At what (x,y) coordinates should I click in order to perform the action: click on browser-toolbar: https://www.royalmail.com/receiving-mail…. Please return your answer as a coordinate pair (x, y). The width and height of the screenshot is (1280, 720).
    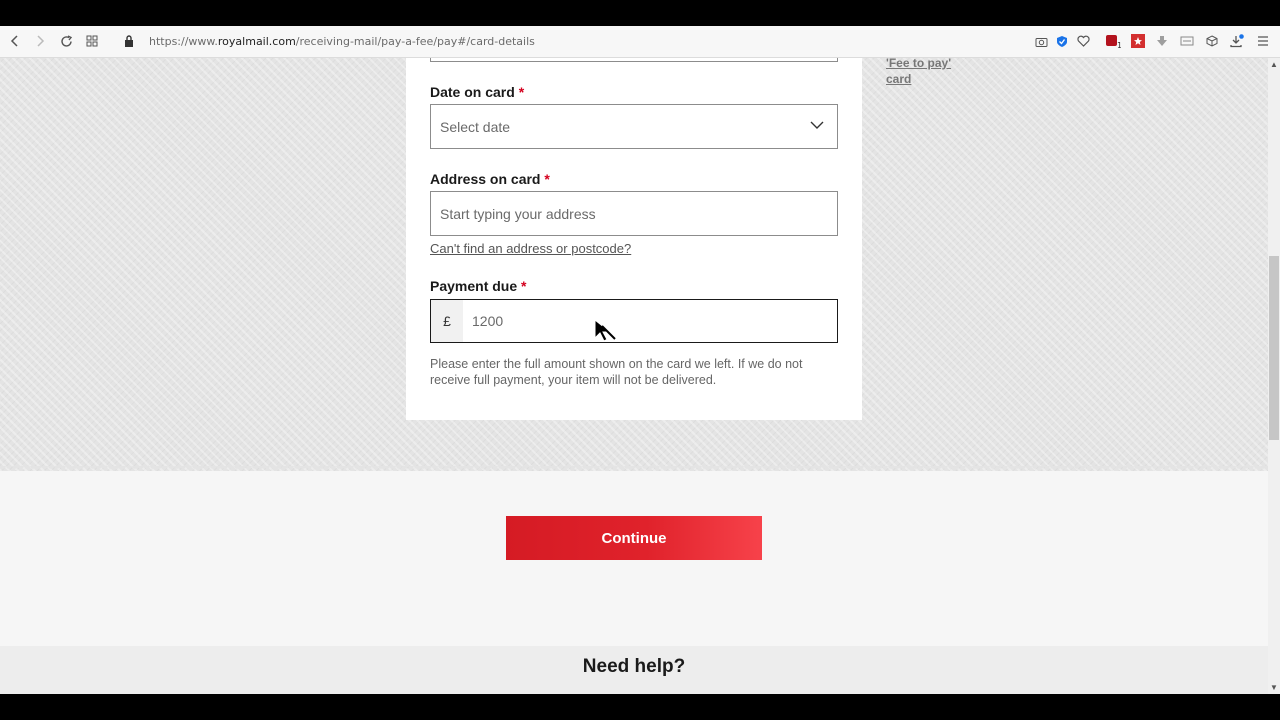
    Looking at the image, I should click on (640, 42).